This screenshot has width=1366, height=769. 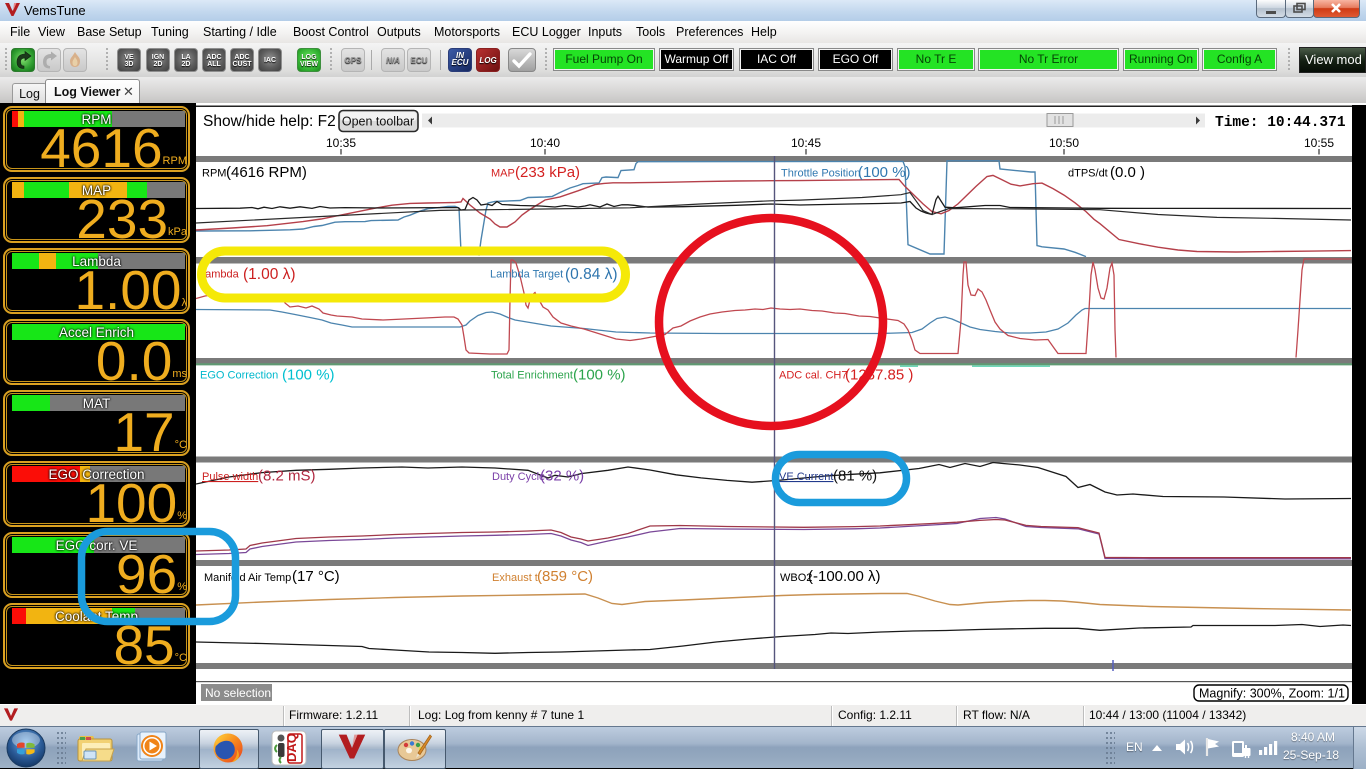 What do you see at coordinates (806, 477) in the screenshot?
I see `svg-text: VE Current` at bounding box center [806, 477].